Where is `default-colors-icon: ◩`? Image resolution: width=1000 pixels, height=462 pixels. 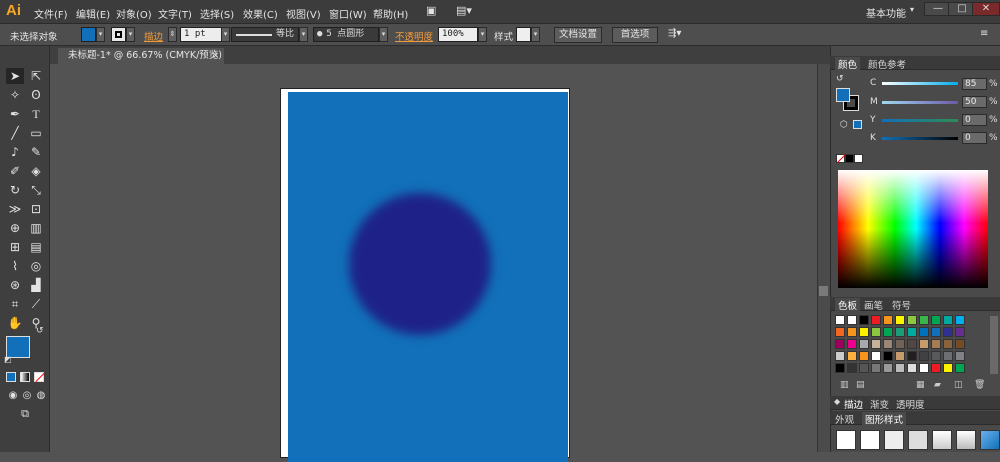
default-colors-icon: ◩ is located at coordinates (8, 359).